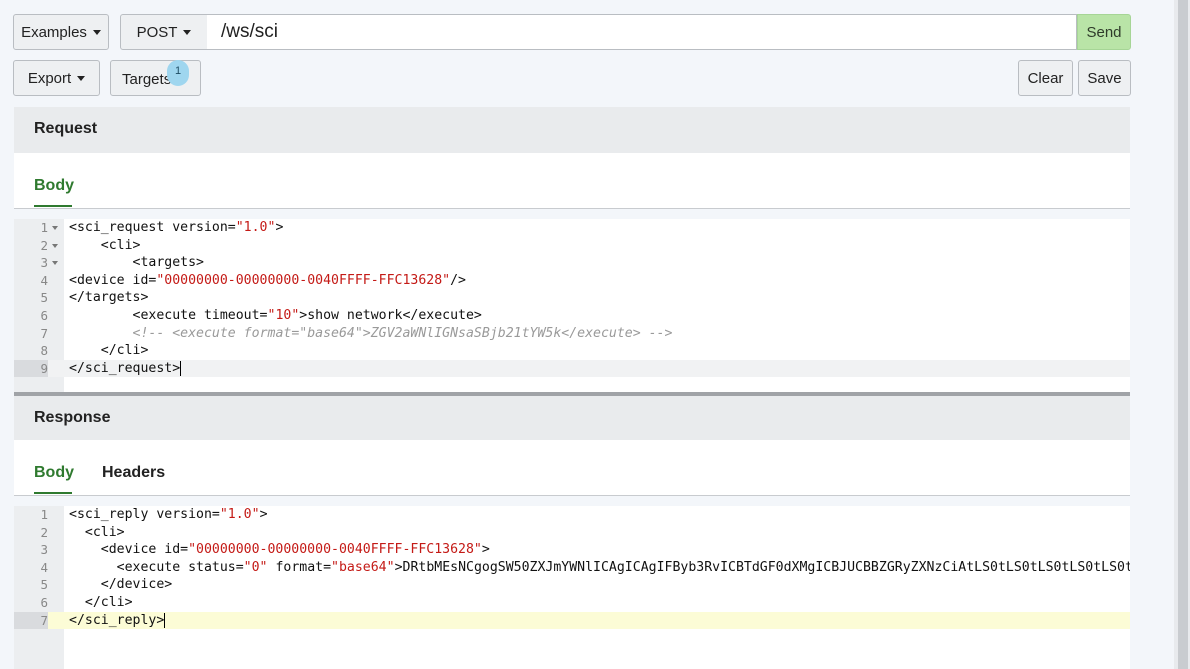 This screenshot has height=669, width=1190. Describe the element at coordinates (125, 368) in the screenshot. I see `code-text: </sci_request>` at that location.